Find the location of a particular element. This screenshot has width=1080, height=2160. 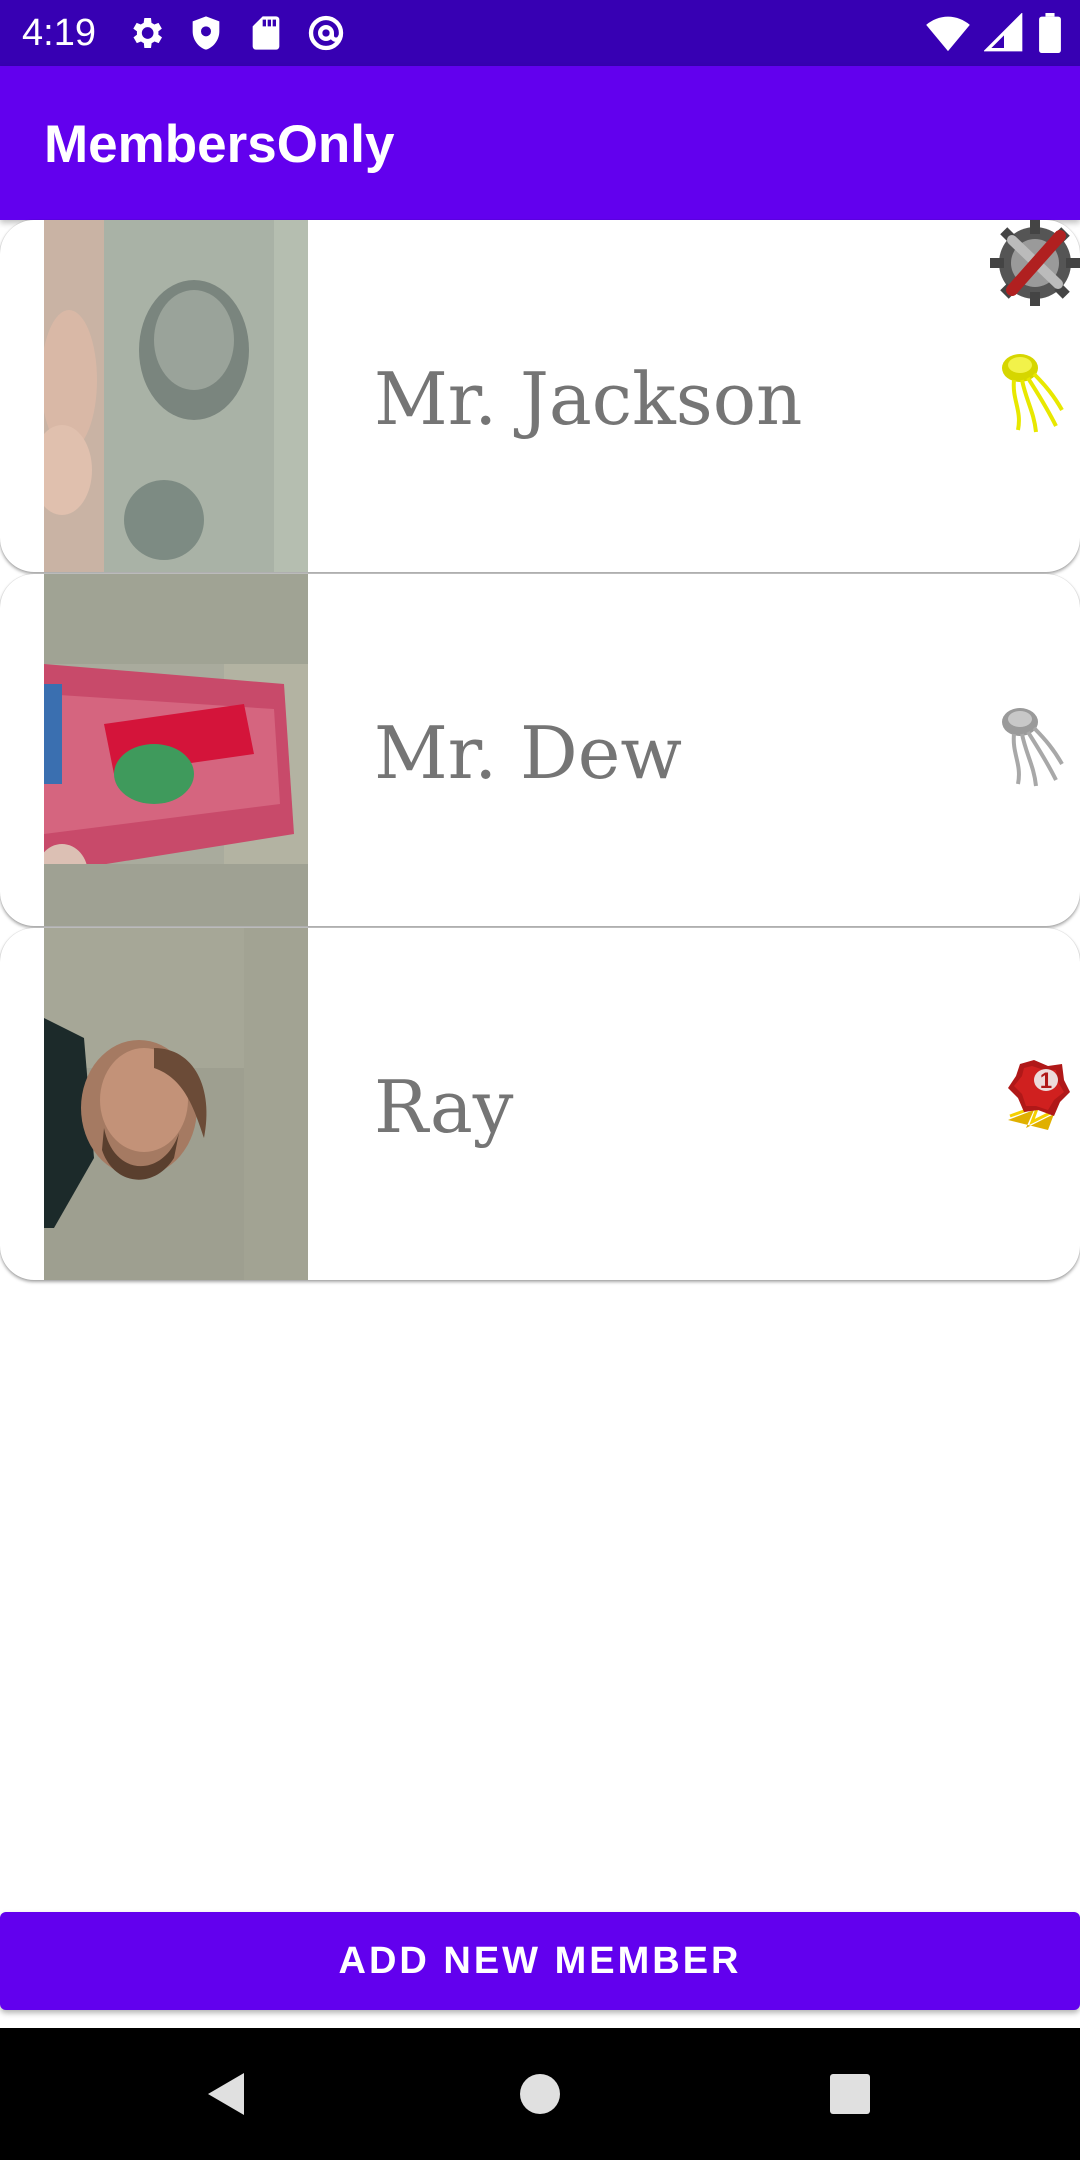

status-bar: 4:19 is located at coordinates (540, 33).